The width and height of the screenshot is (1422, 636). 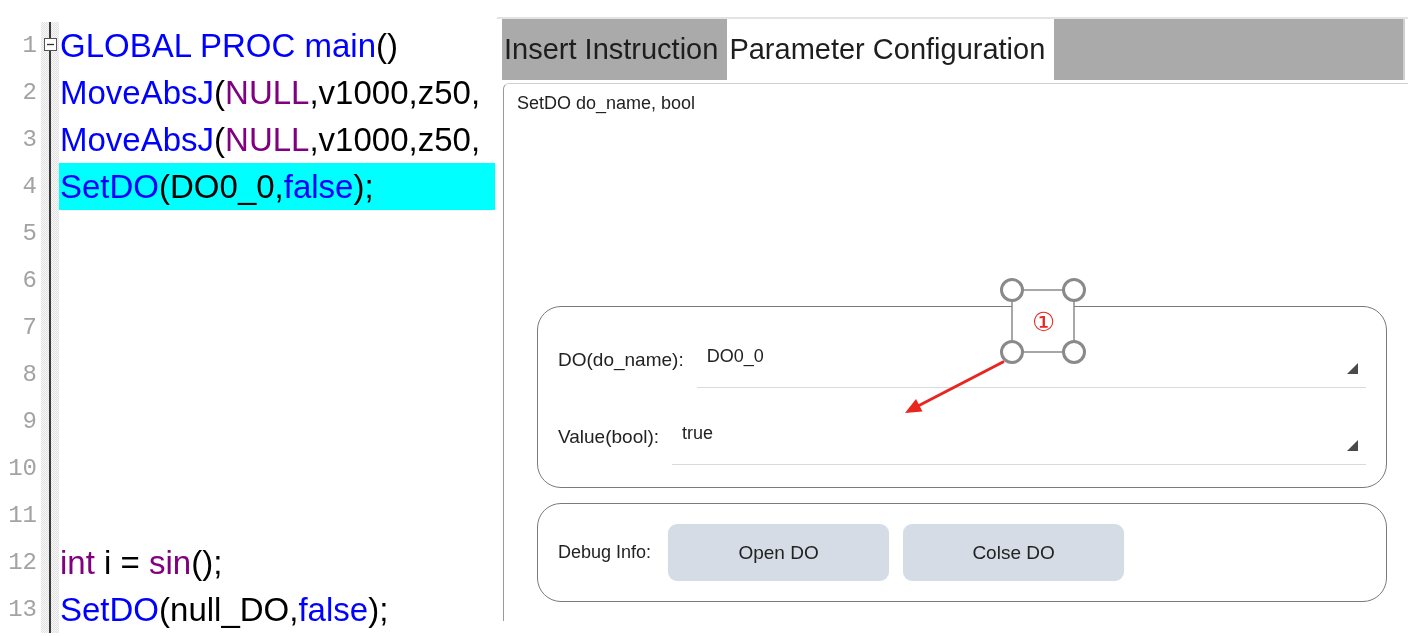 What do you see at coordinates (30, 45) in the screenshot?
I see `line-number: 1` at bounding box center [30, 45].